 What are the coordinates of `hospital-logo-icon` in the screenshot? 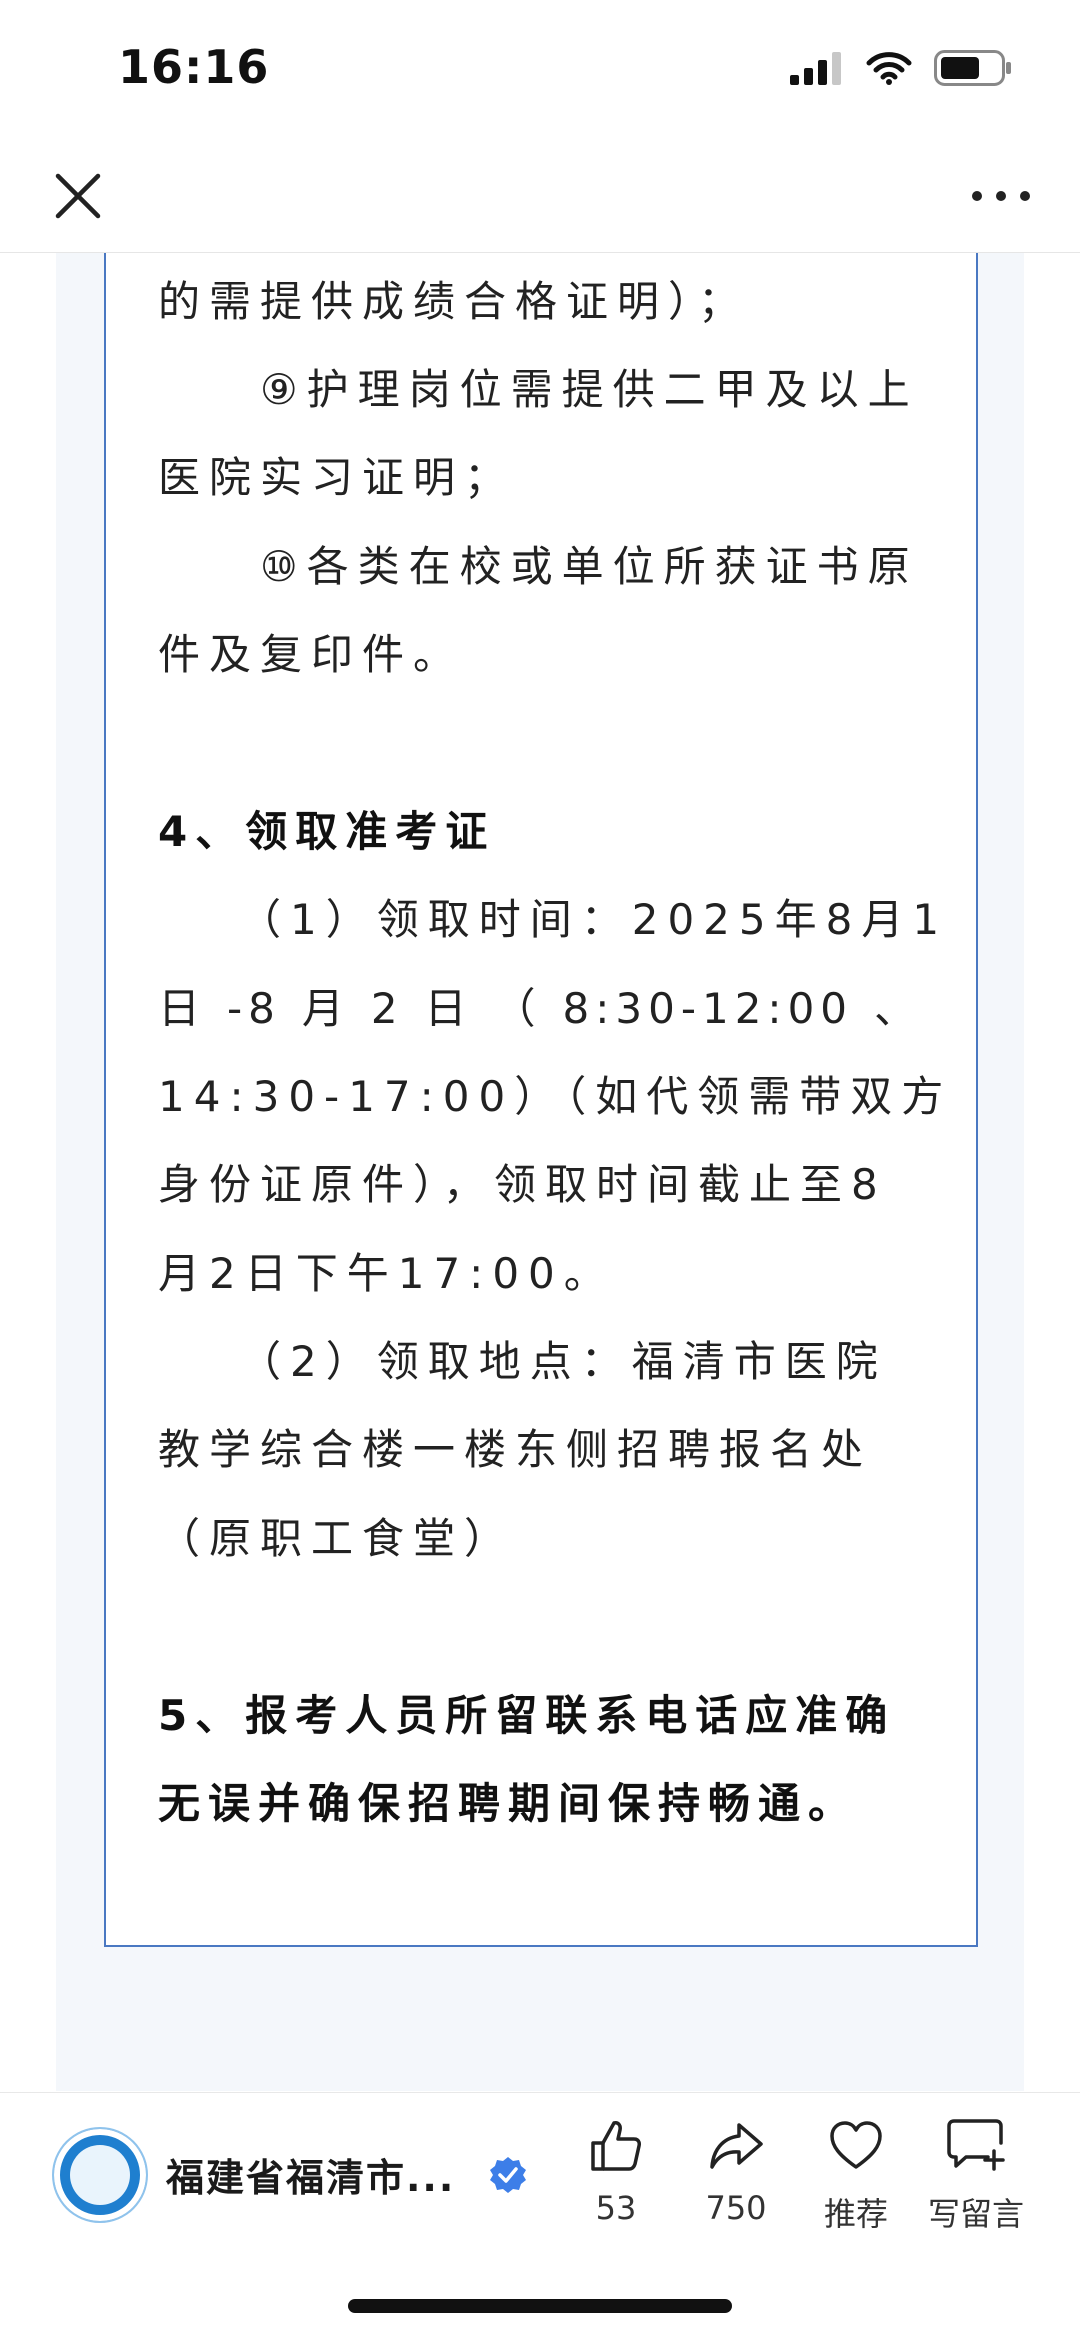 It's located at (100, 2175).